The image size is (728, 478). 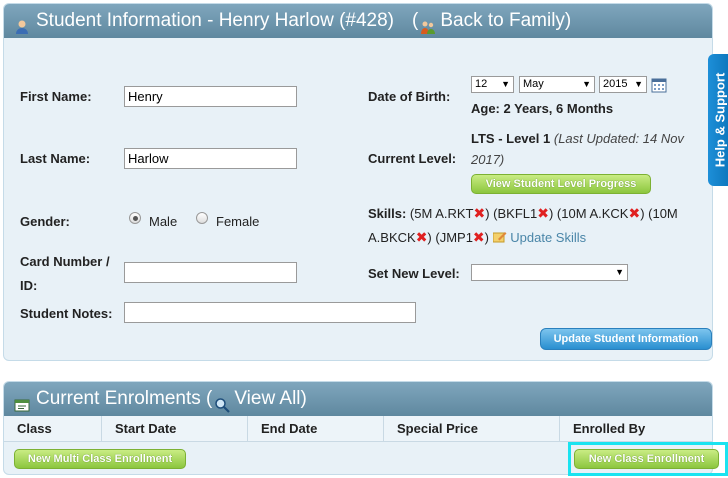 I want to click on current-level-updated: (Last Updated: 14 Nov, so click(x=618, y=138).